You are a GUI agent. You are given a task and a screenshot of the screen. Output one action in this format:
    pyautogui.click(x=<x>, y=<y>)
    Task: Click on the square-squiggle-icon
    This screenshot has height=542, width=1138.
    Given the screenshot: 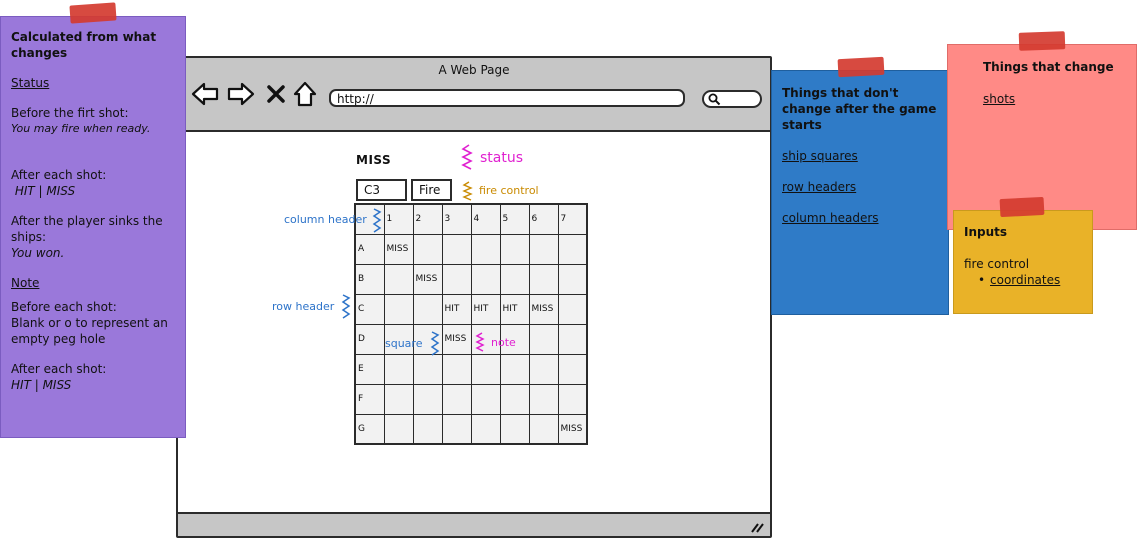 What is the action you would take?
    pyautogui.click(x=435, y=343)
    